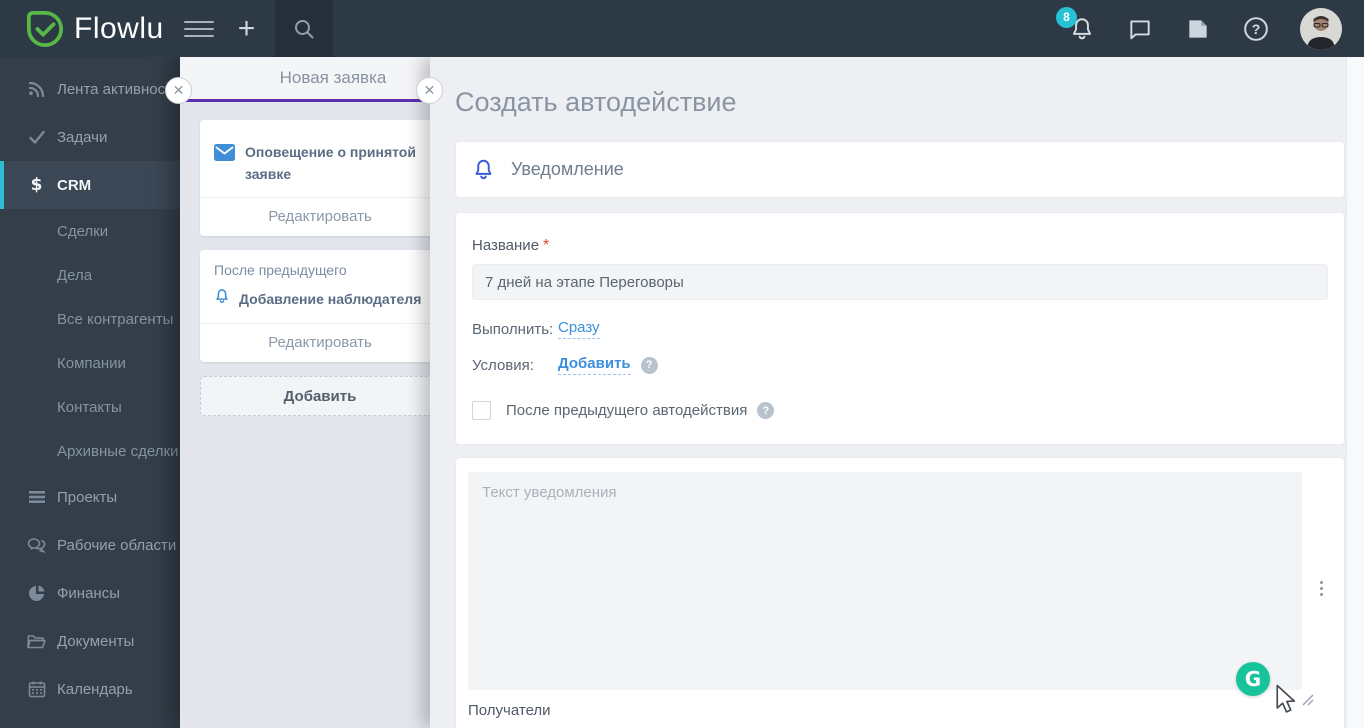 The width and height of the screenshot is (1364, 728). Describe the element at coordinates (36, 497) in the screenshot. I see `list-icon` at that location.